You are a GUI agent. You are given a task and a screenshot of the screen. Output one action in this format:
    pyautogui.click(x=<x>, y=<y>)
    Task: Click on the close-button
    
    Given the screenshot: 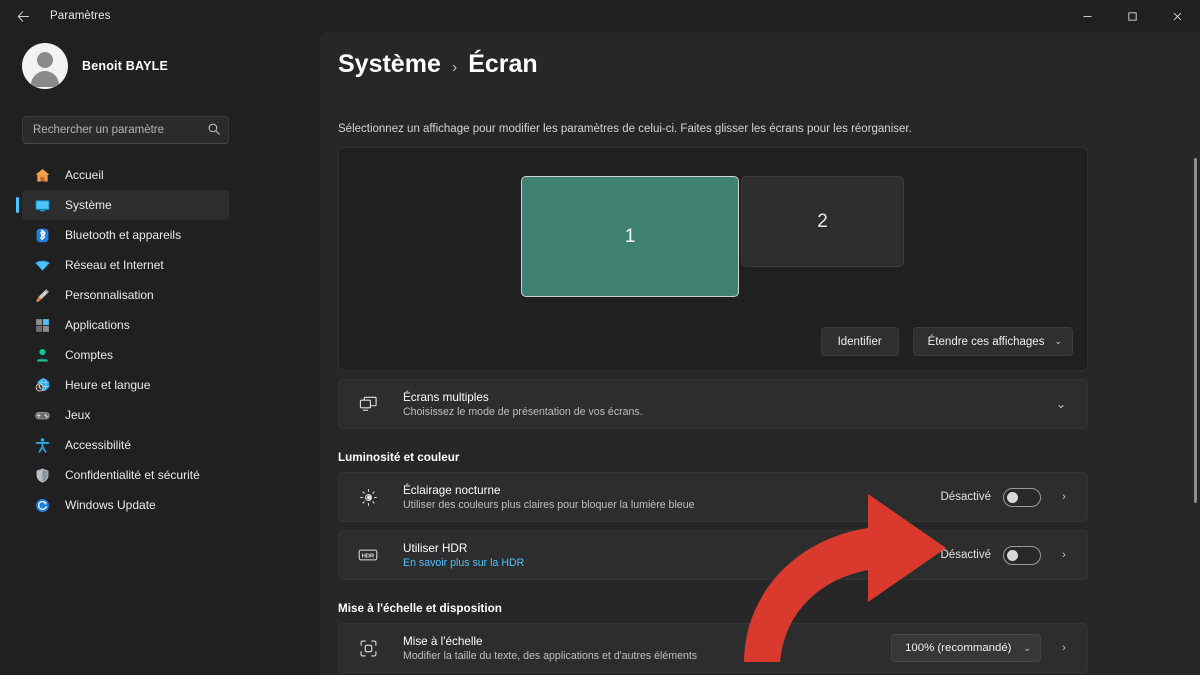 What is the action you would take?
    pyautogui.click(x=1177, y=16)
    